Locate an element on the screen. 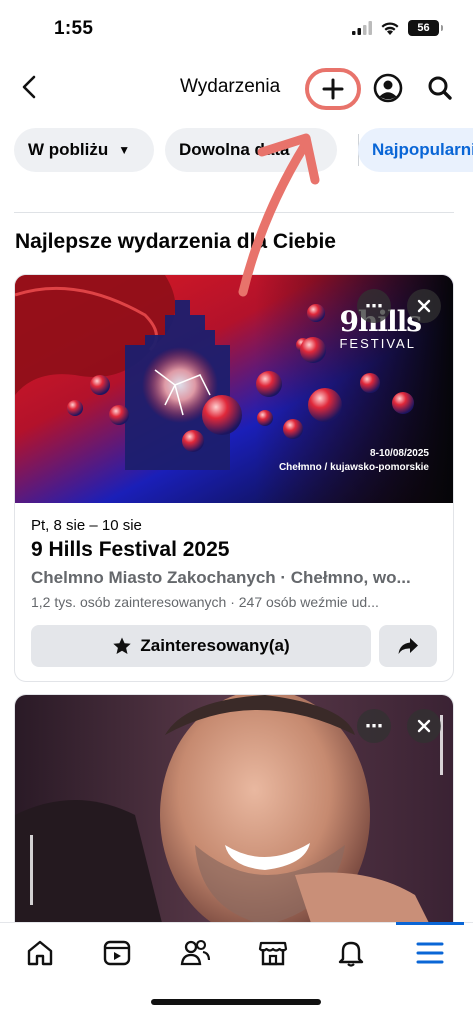 This screenshot has width=473, height=1024. home-icon is located at coordinates (40, 953).